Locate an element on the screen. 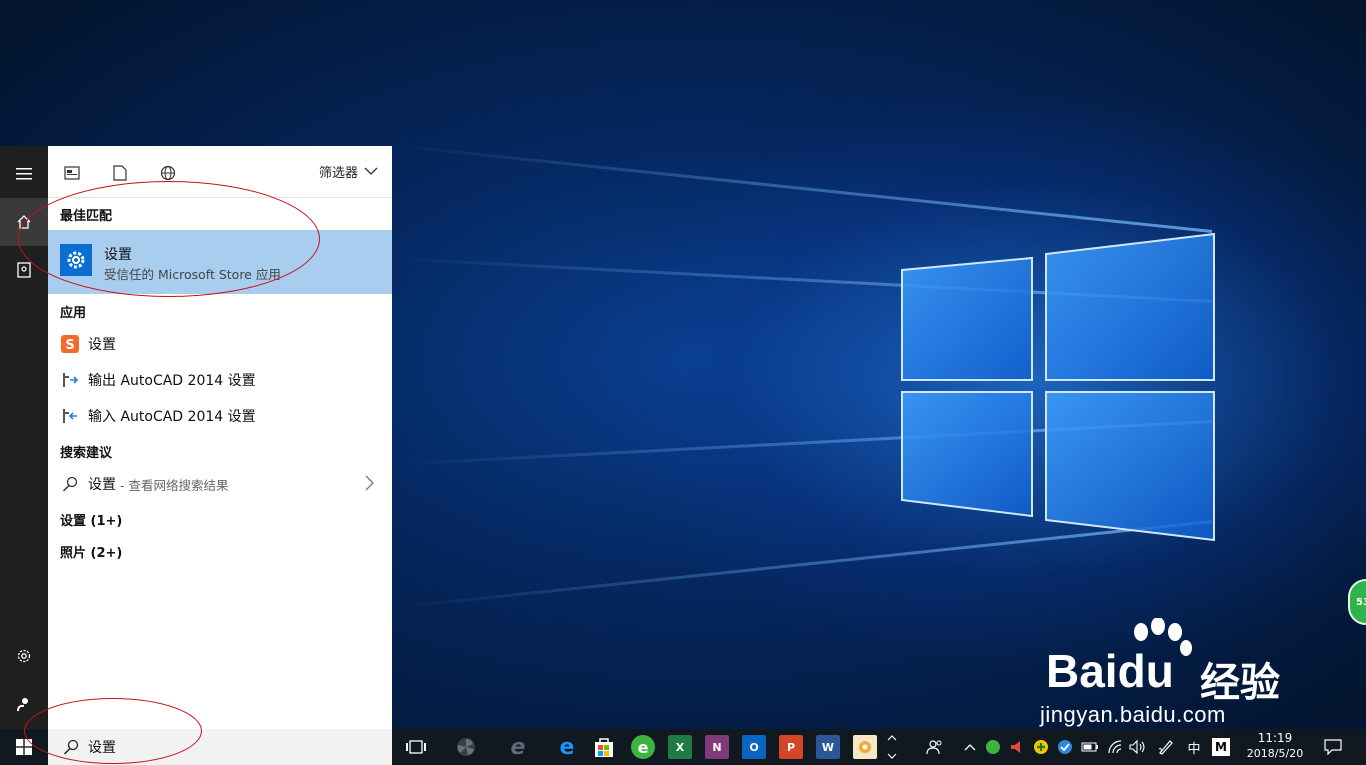 The image size is (1366, 765). tray-overflow-button is located at coordinates (970, 747).